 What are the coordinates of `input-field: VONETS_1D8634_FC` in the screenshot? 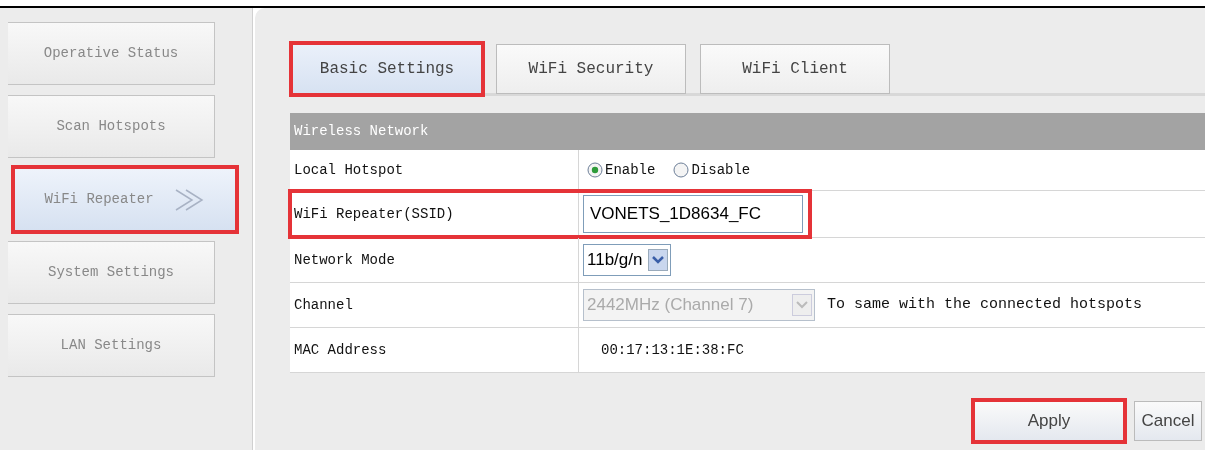 It's located at (693, 214).